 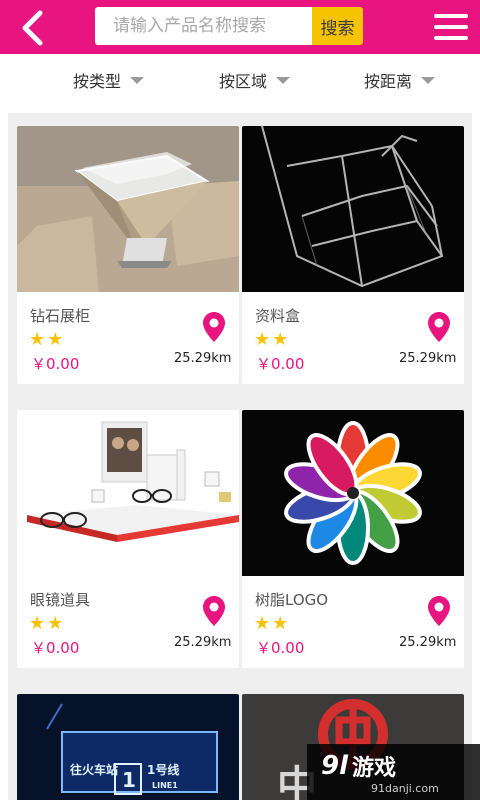 What do you see at coordinates (335, 765) in the screenshot?
I see `watermark-logo: 9l` at bounding box center [335, 765].